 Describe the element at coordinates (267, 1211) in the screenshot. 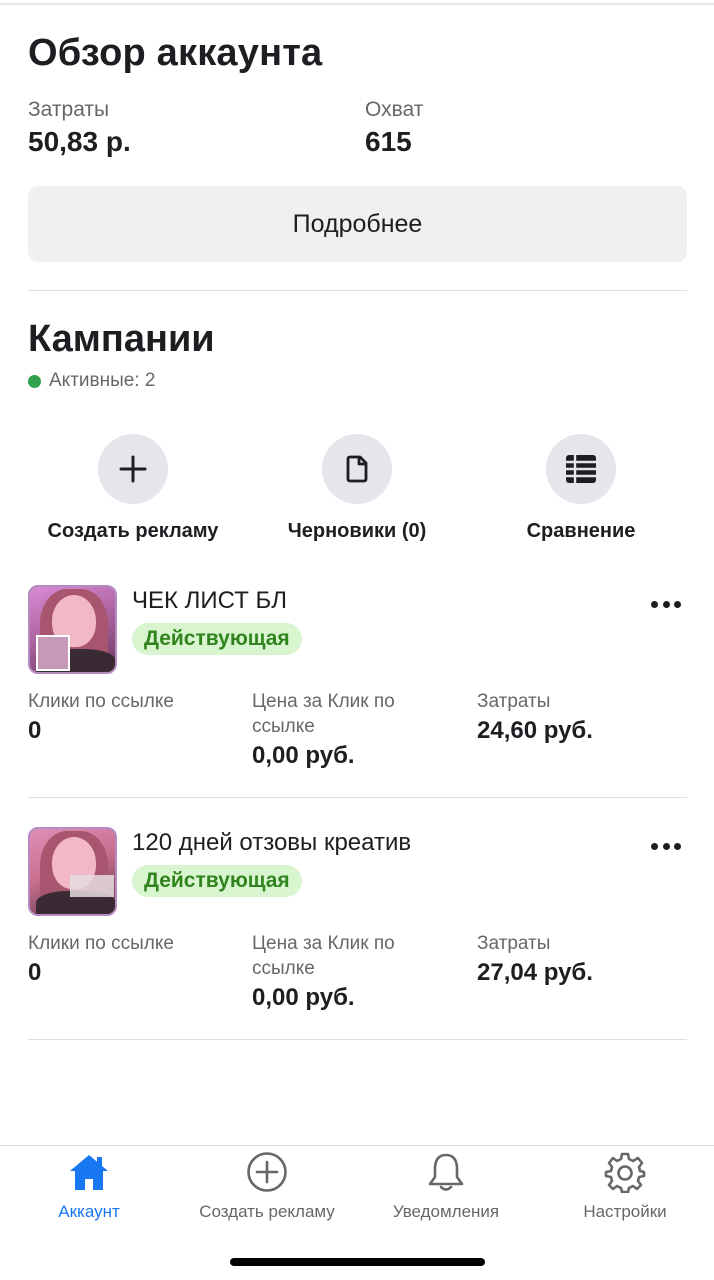

I see `nav-create-ad-label: Создать рекламу` at that location.